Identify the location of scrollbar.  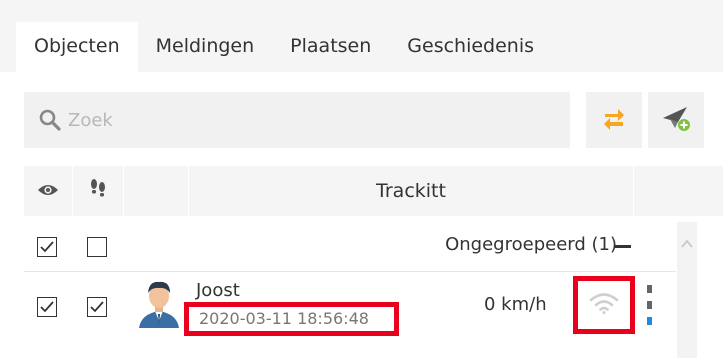
(687, 290).